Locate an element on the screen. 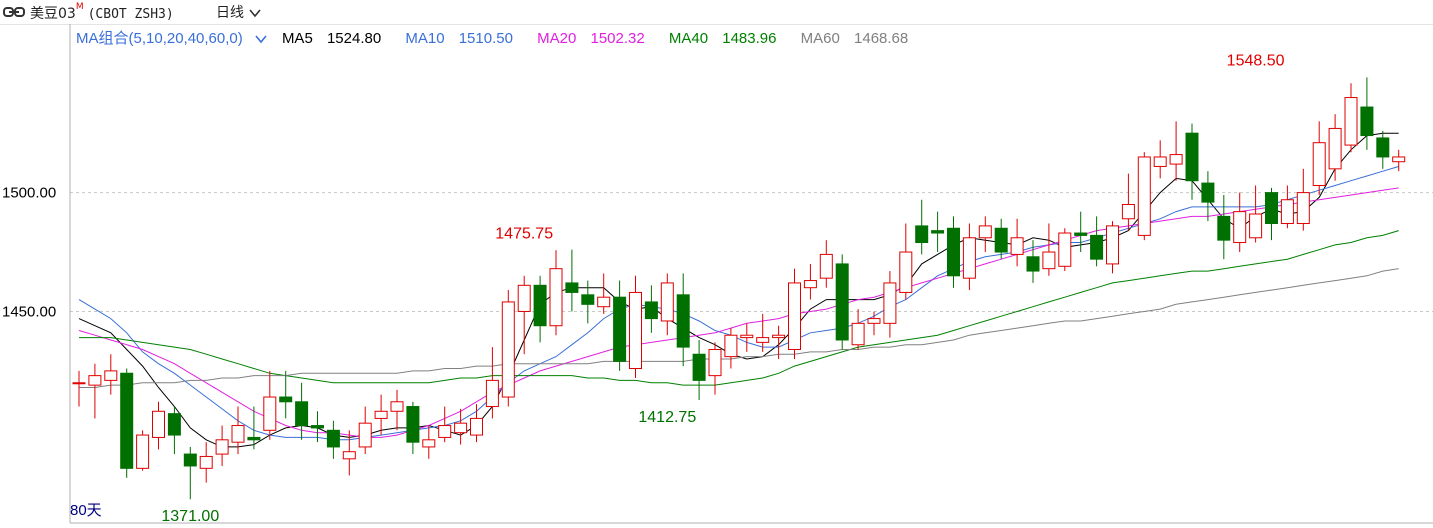 Image resolution: width=1433 pixels, height=528 pixels. instrument-name: 美豆03 is located at coordinates (53, 14).